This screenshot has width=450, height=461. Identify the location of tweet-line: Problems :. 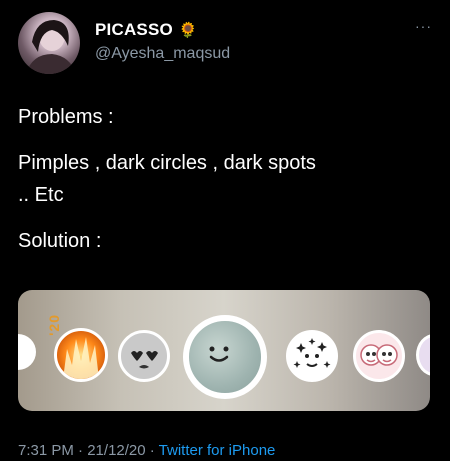
(66, 117).